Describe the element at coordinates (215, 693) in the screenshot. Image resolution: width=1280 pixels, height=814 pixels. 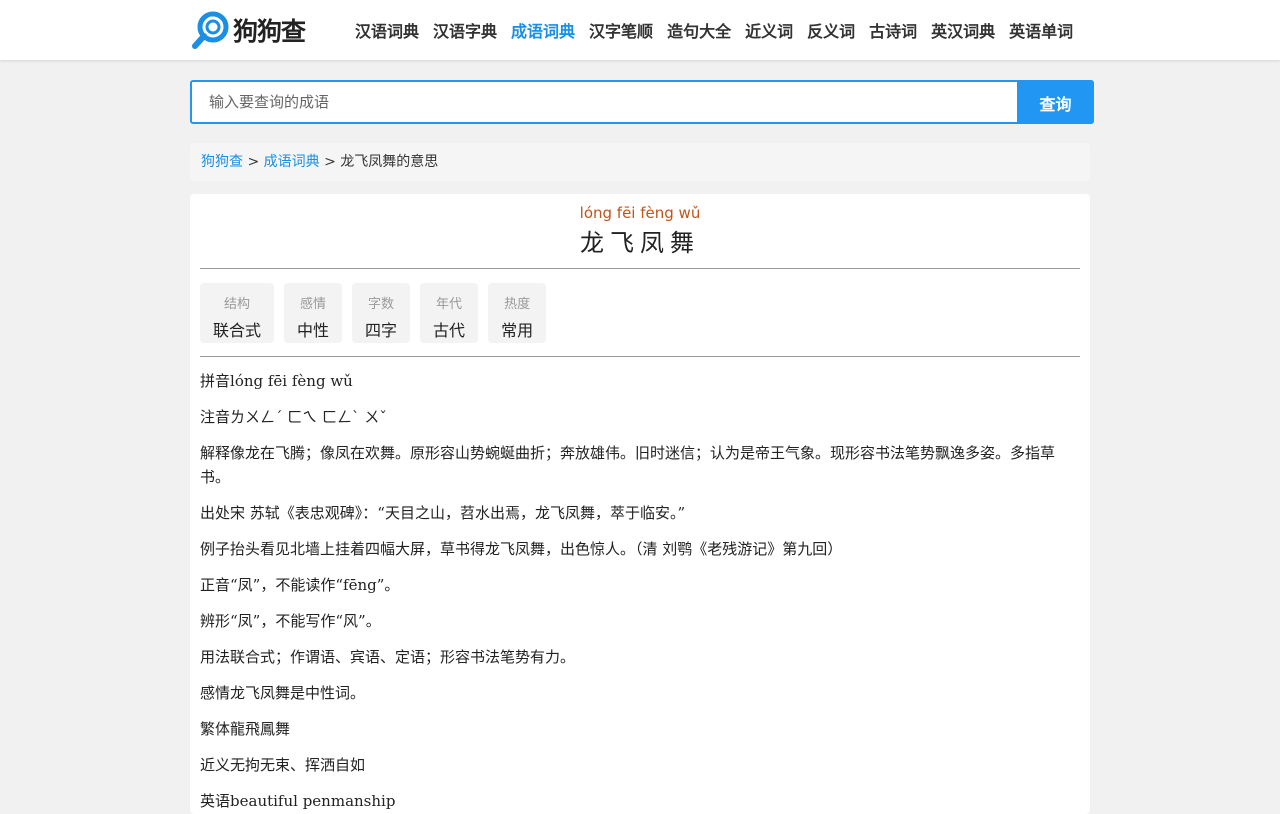
I see `detail-key: 感情` at that location.